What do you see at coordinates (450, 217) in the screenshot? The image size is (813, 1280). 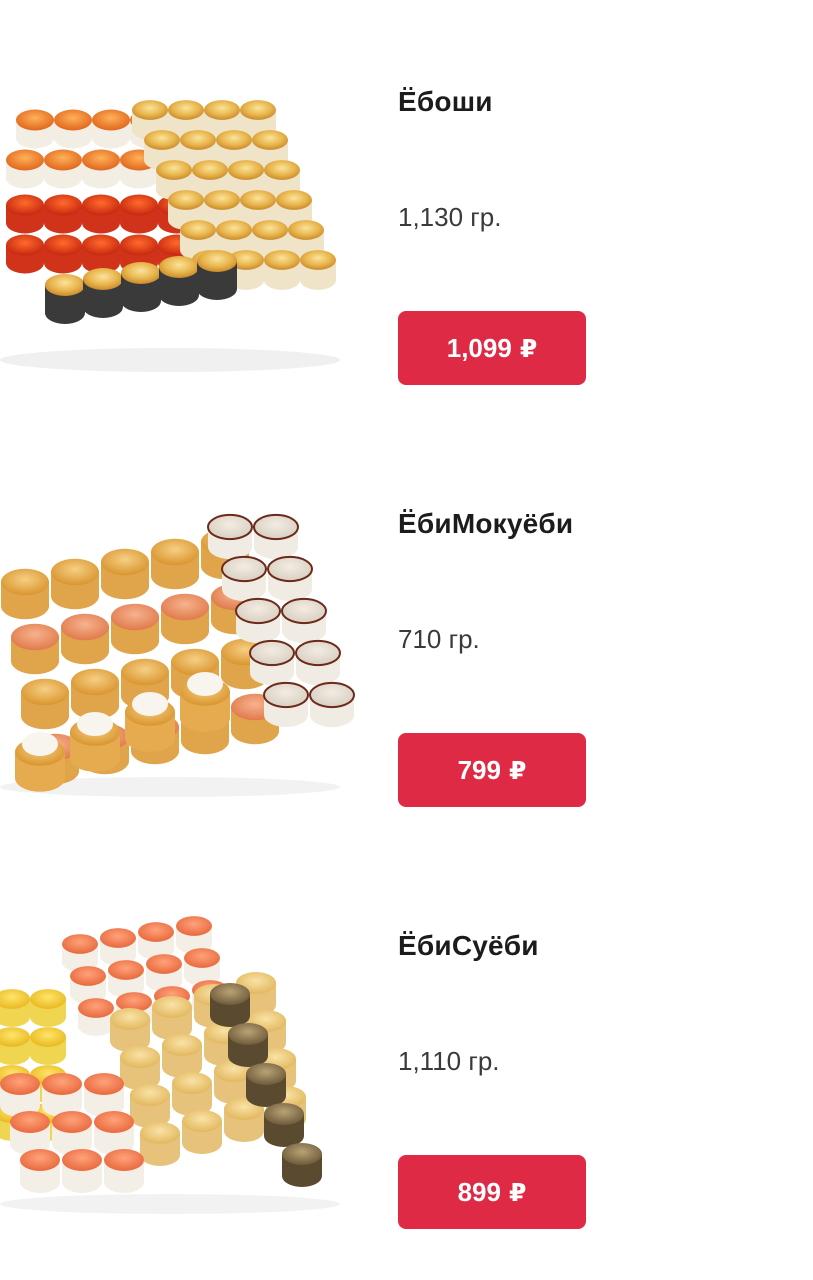 I see `product-weight: 1,130 гр.` at bounding box center [450, 217].